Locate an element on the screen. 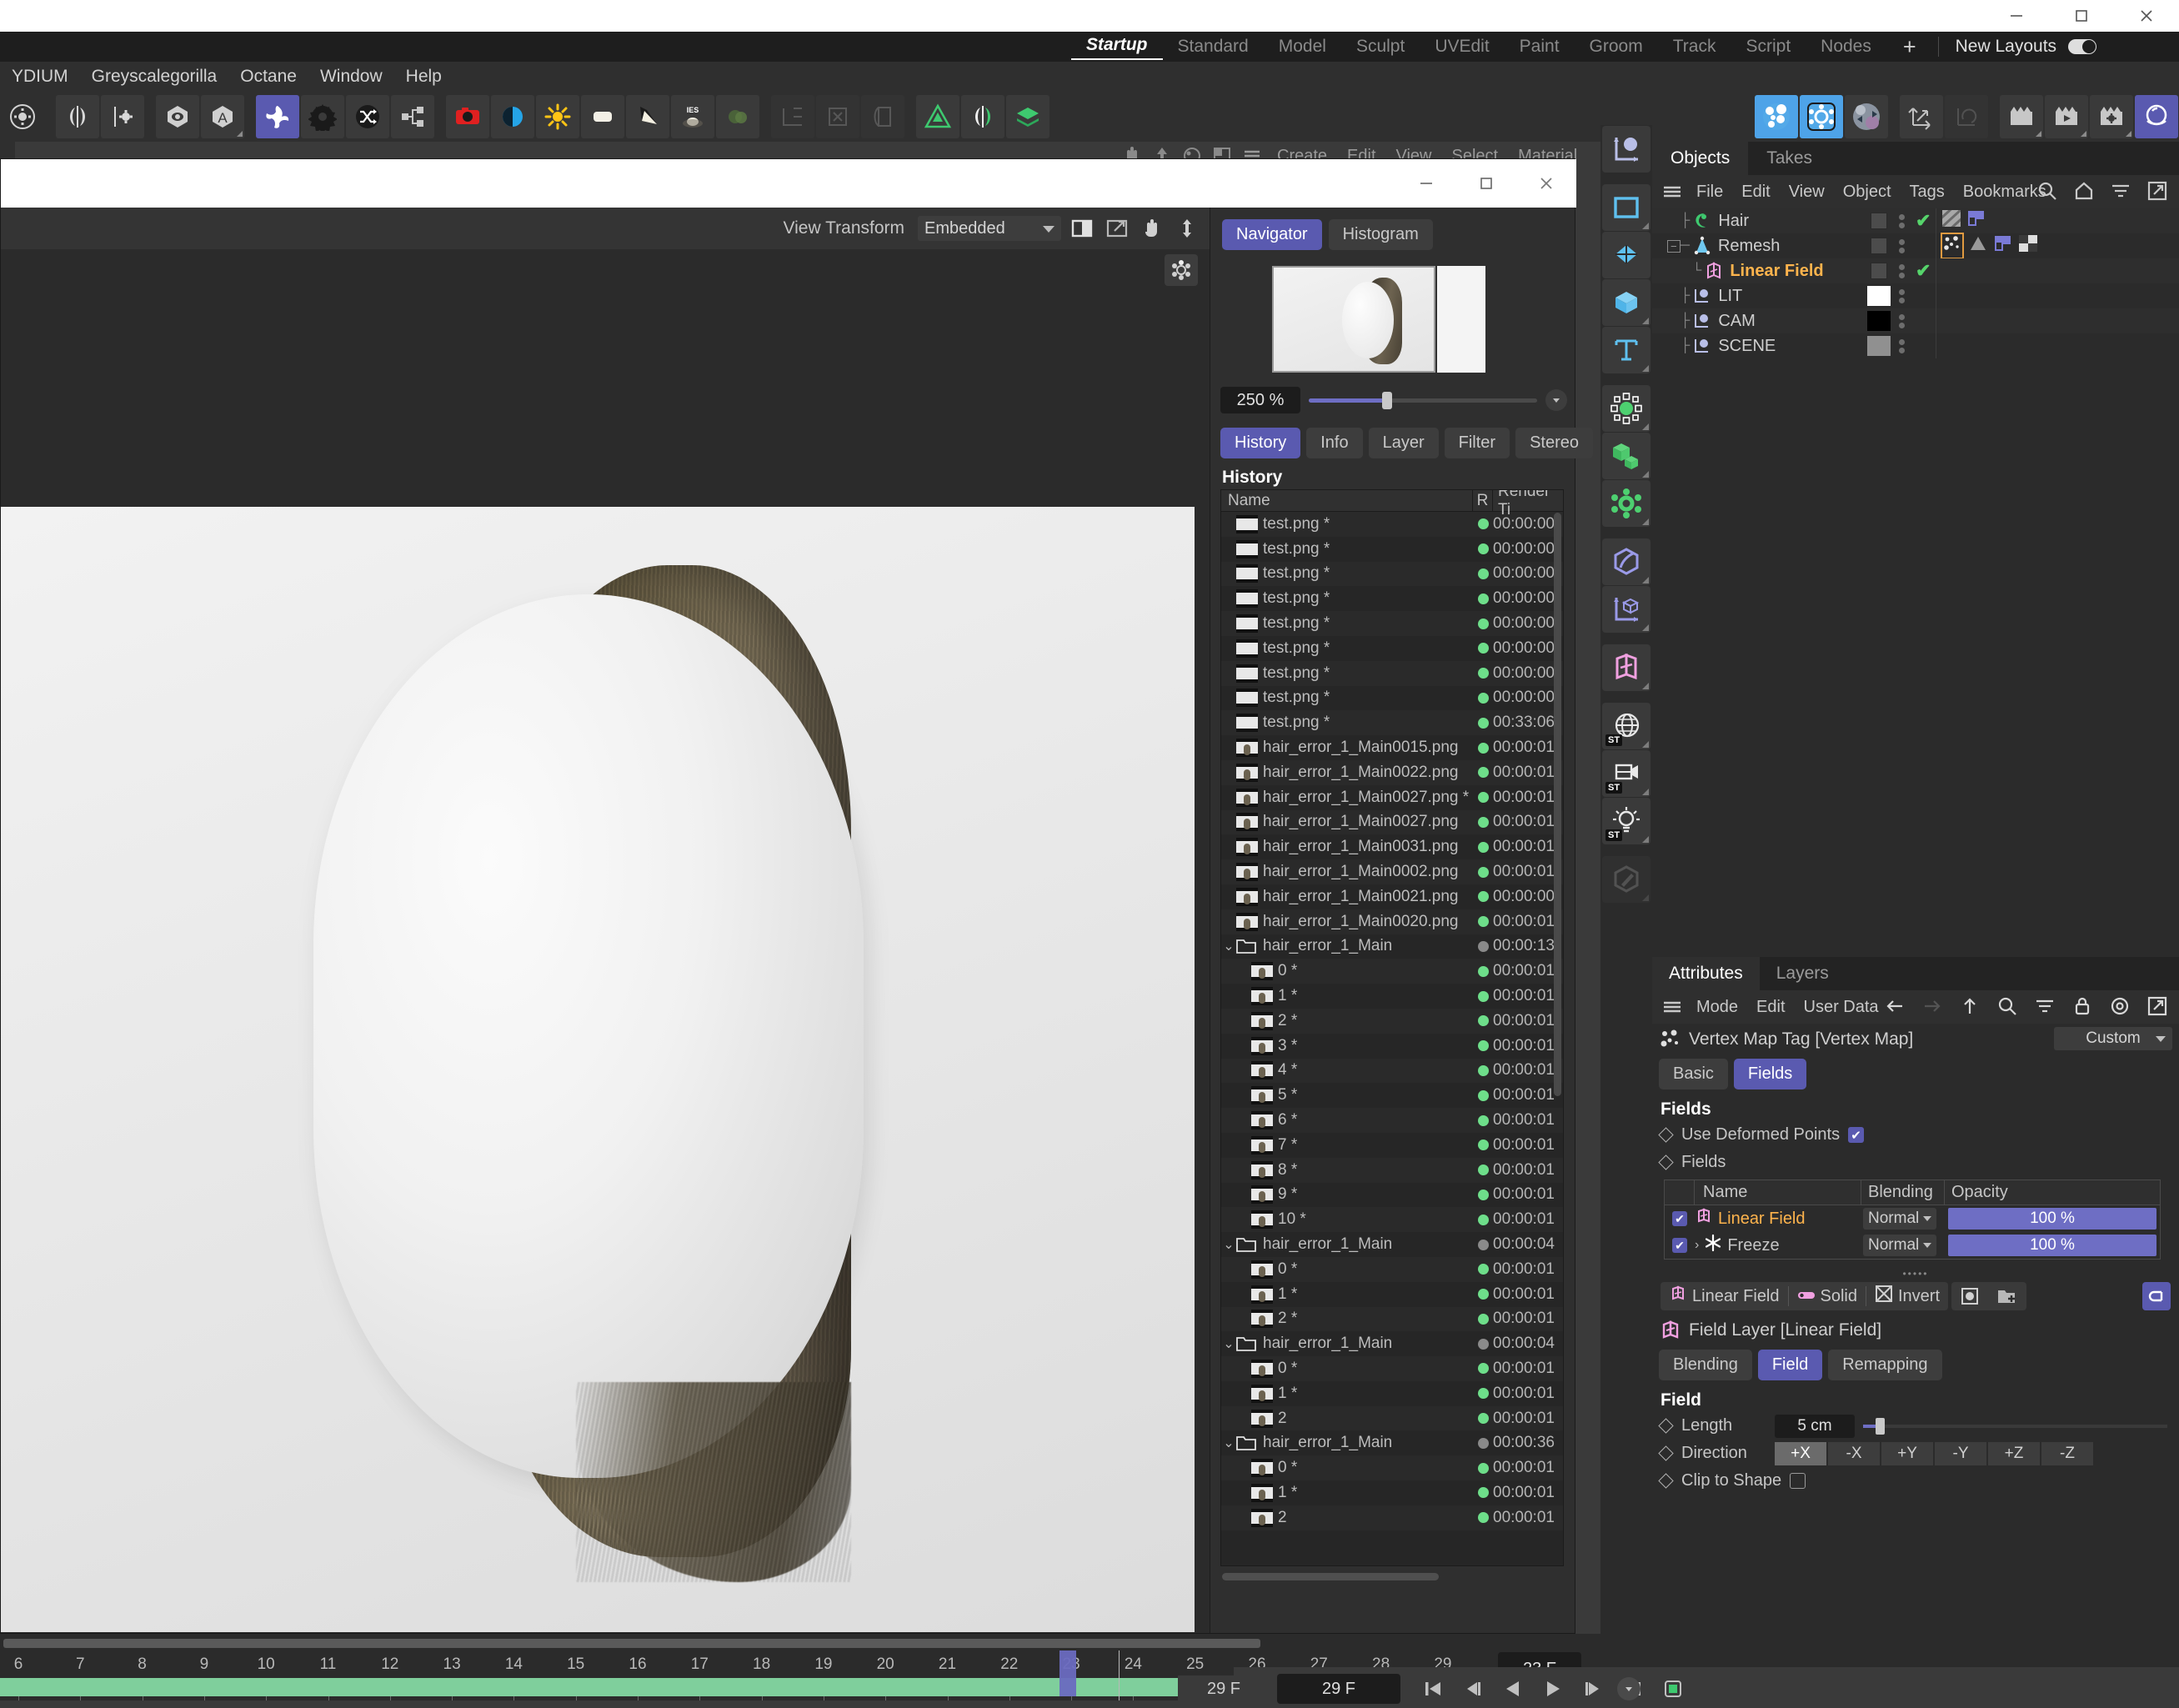 Image resolution: width=2179 pixels, height=1708 pixels. tab-objects: Objects is located at coordinates (1701, 159).